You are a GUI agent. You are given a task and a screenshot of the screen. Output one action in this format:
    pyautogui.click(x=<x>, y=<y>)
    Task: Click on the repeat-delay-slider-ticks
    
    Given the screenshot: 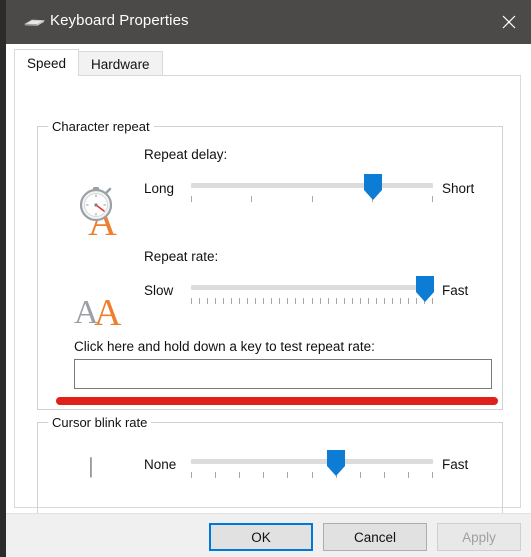 What is the action you would take?
    pyautogui.click(x=312, y=199)
    